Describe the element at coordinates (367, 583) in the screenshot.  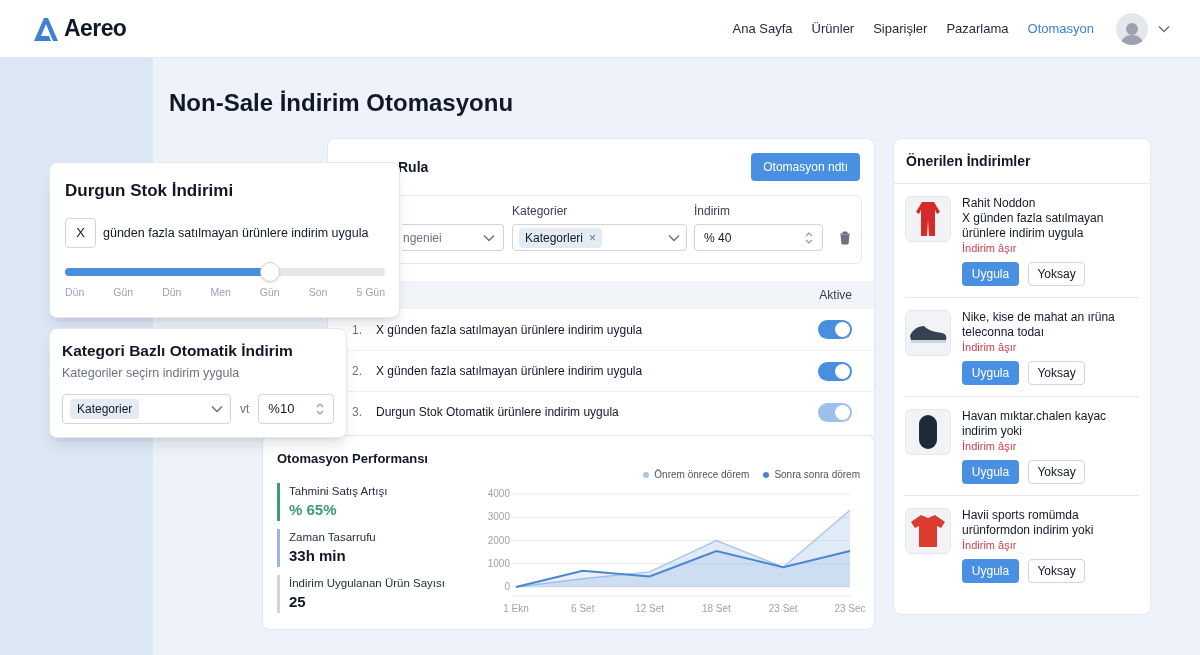
I see `stat-label: İndirim Uygulanan Ürün Sayısı` at that location.